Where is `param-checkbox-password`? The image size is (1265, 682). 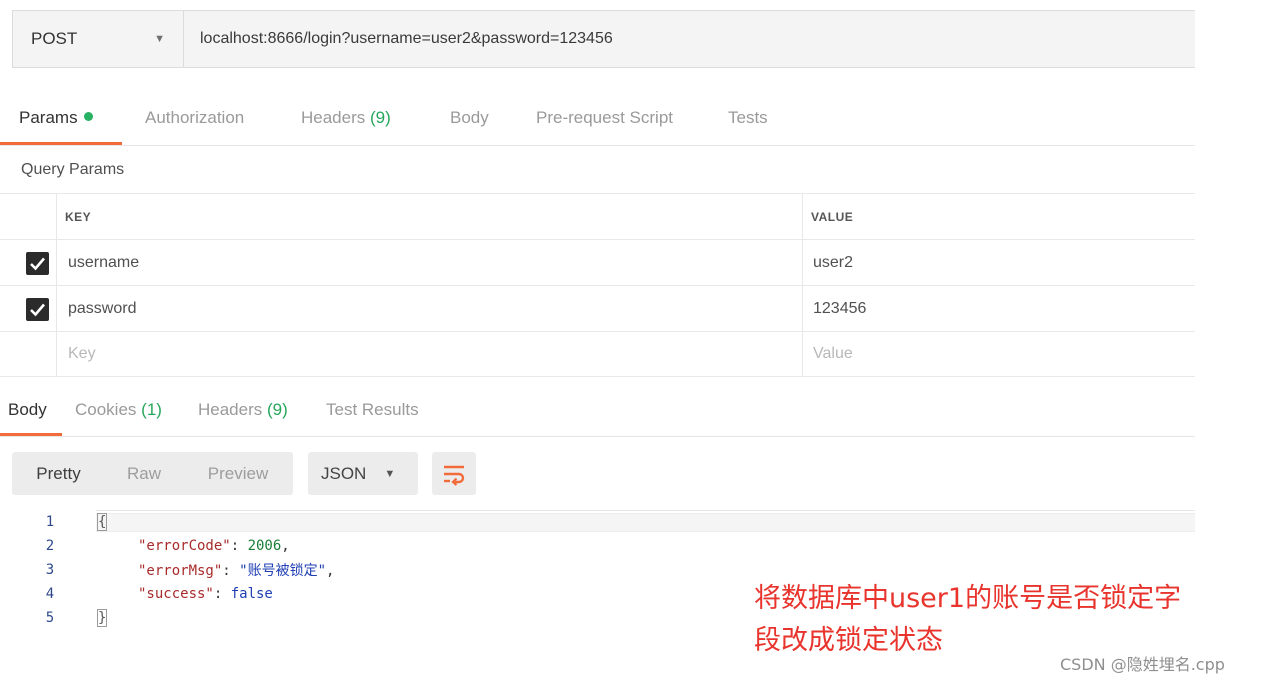
param-checkbox-password is located at coordinates (37, 309).